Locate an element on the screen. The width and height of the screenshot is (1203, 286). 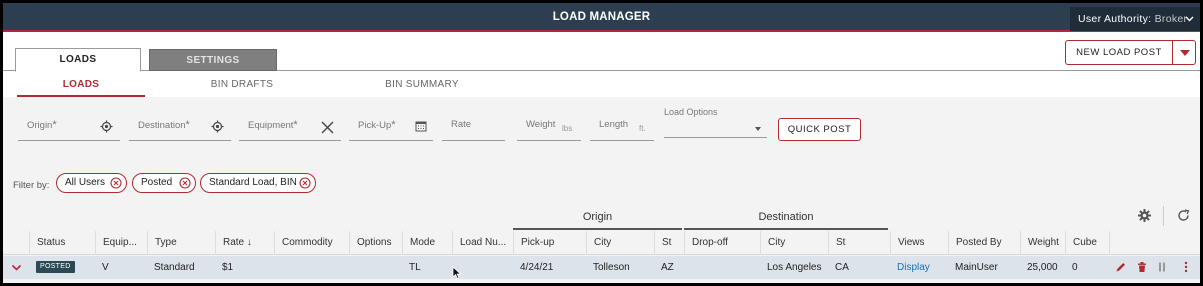
length-unit: ft. is located at coordinates (642, 128).